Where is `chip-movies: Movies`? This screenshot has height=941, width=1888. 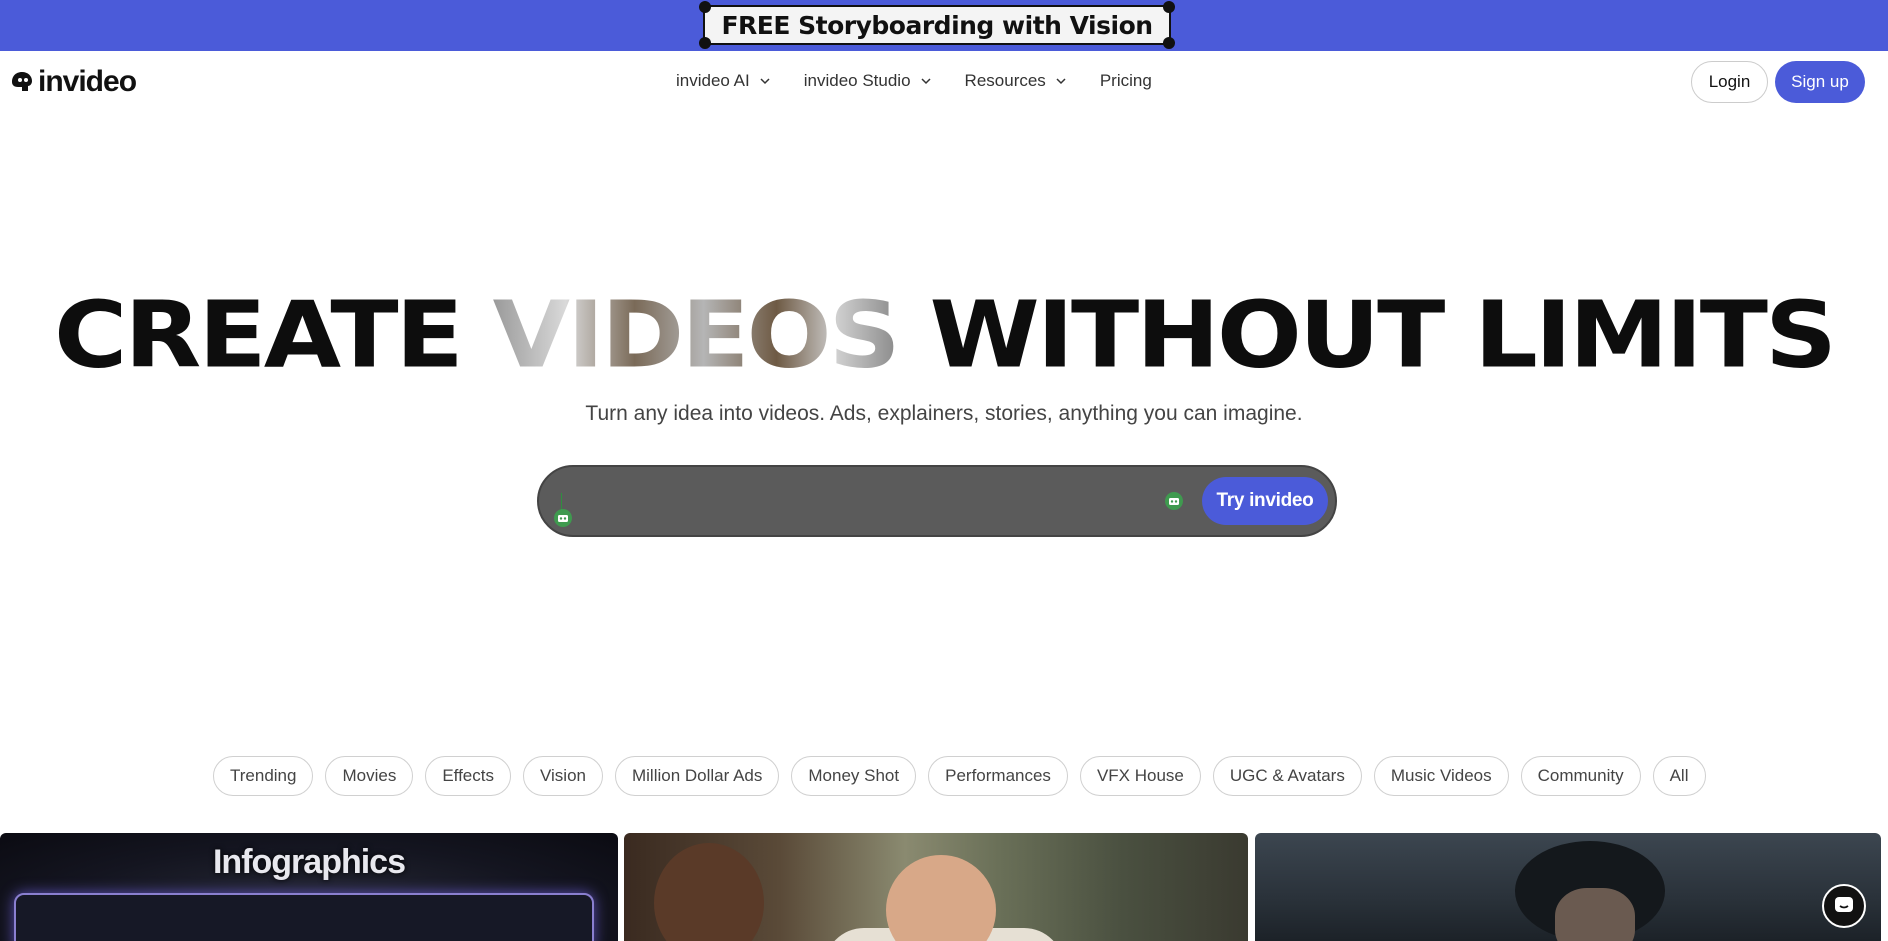 chip-movies: Movies is located at coordinates (369, 776).